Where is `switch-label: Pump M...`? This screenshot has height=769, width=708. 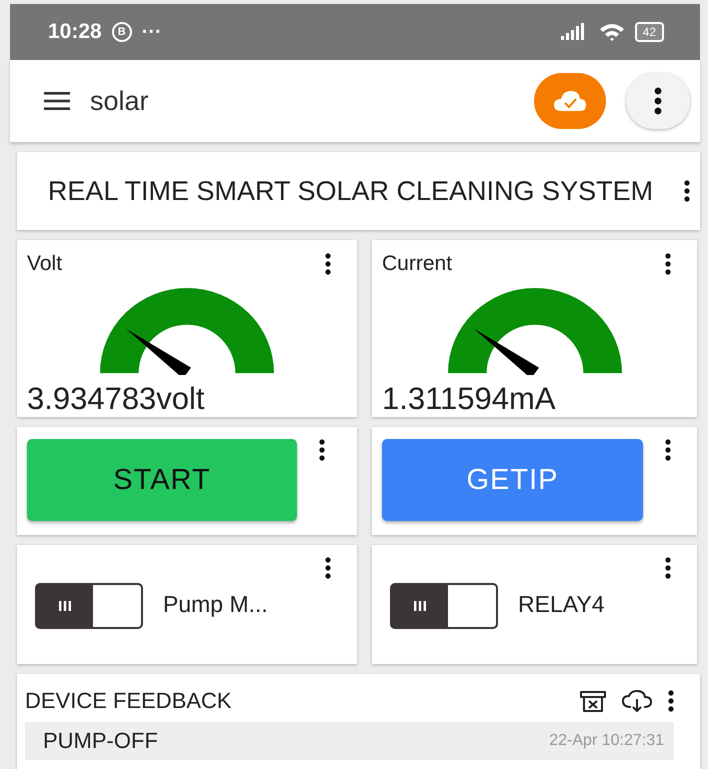
switch-label: Pump M... is located at coordinates (216, 604).